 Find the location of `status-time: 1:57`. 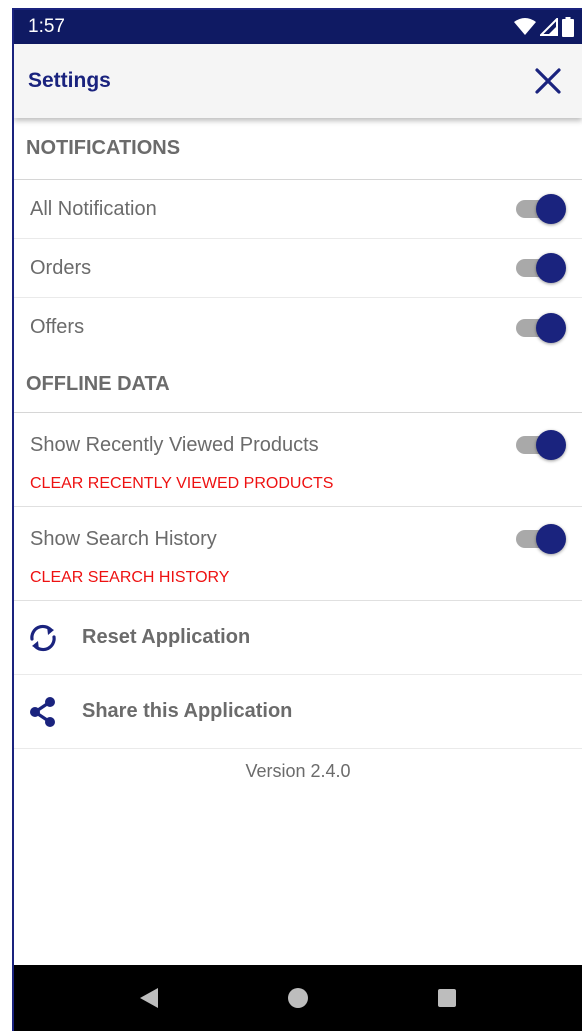

status-time: 1:57 is located at coordinates (46, 26).